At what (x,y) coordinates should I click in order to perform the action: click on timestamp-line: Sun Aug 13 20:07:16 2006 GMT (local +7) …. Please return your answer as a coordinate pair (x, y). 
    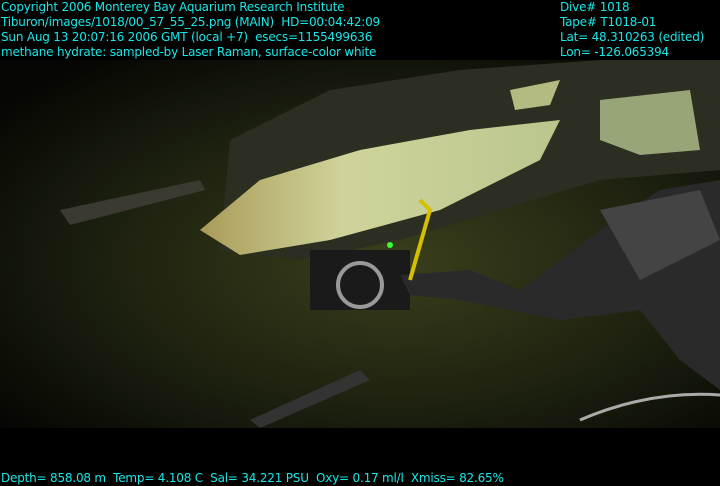
    Looking at the image, I should click on (187, 37).